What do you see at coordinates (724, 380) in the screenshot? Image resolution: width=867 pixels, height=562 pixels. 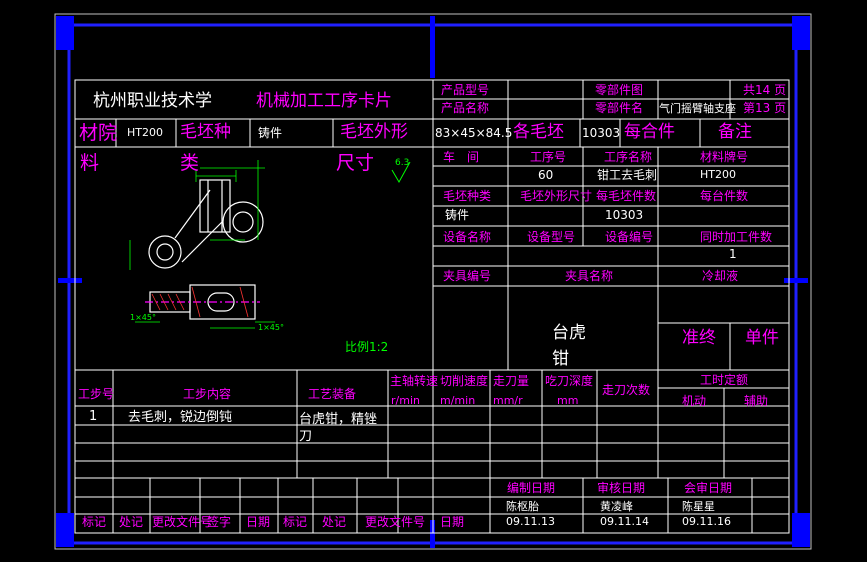 I see `time-quota-header: 工时定额` at bounding box center [724, 380].